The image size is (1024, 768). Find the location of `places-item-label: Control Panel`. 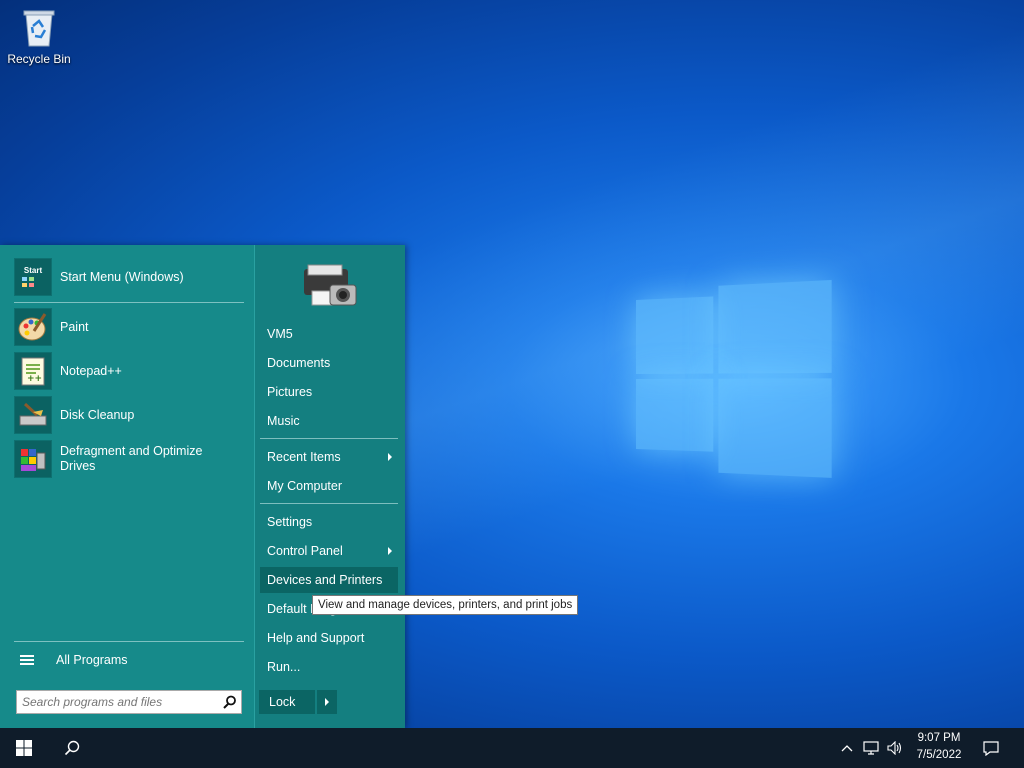

places-item-label: Control Panel is located at coordinates (305, 551).